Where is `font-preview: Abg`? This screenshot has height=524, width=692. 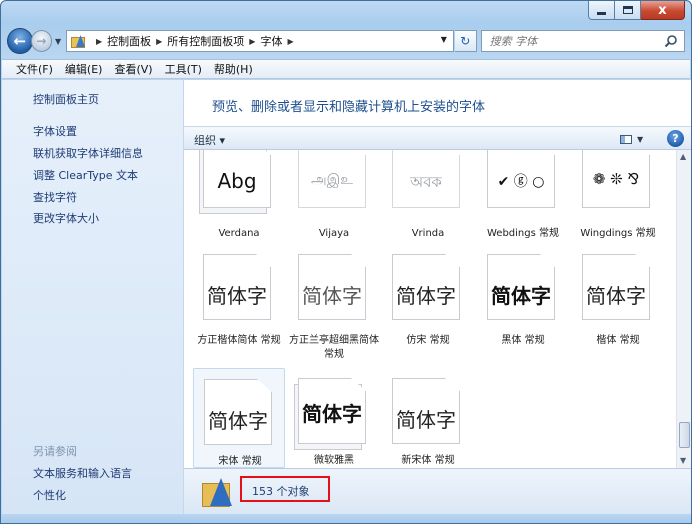 font-preview: Abg is located at coordinates (237, 181).